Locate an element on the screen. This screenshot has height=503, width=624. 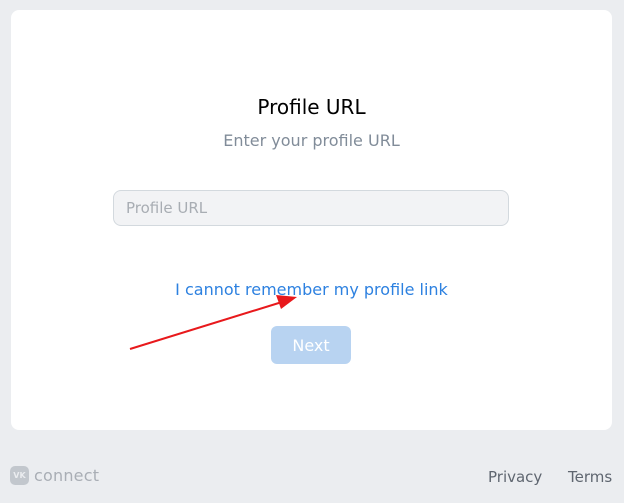
privacy-link: Privacy is located at coordinates (515, 477).